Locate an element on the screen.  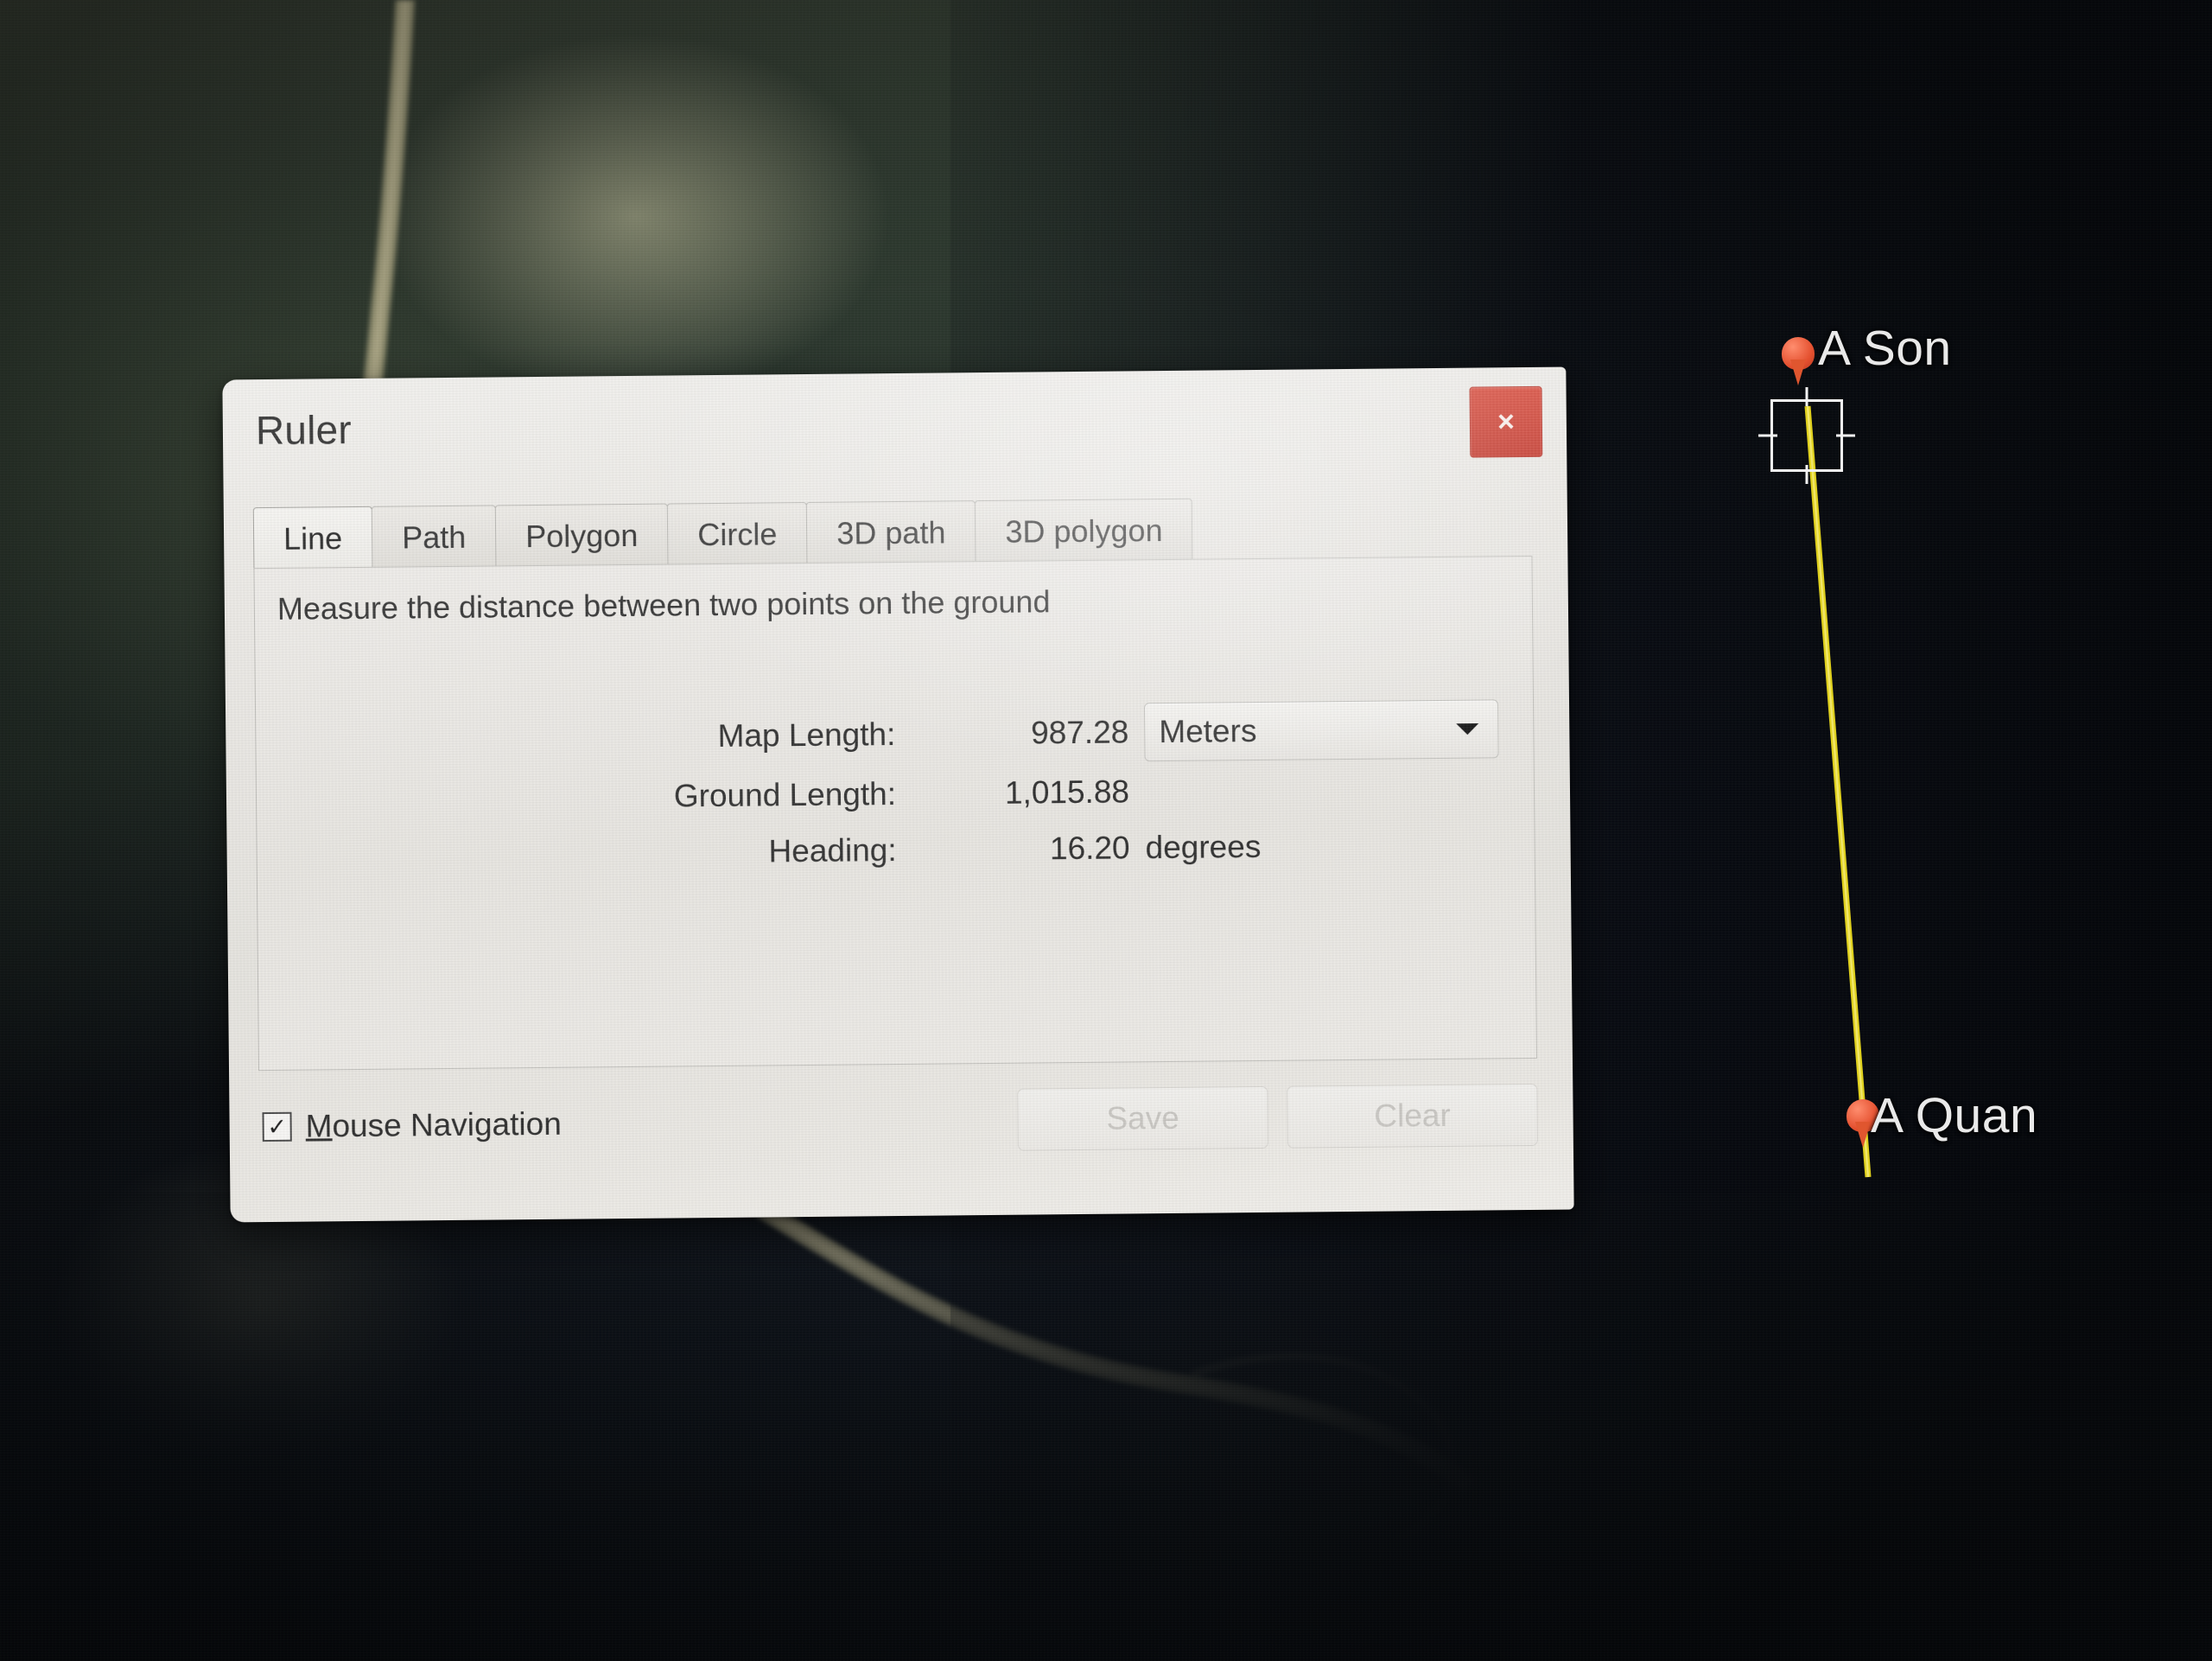
heading-label: Heading: is located at coordinates (832, 850).